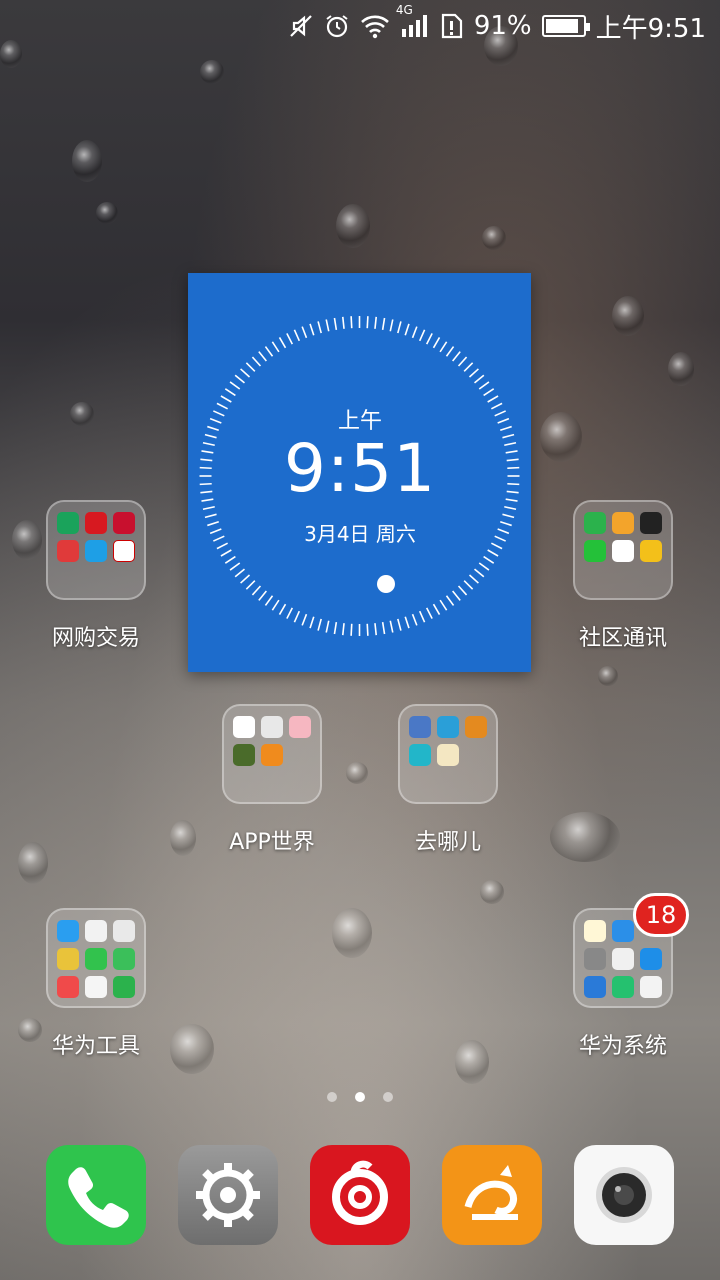  I want to click on mobike-icon, so click(272, 727).